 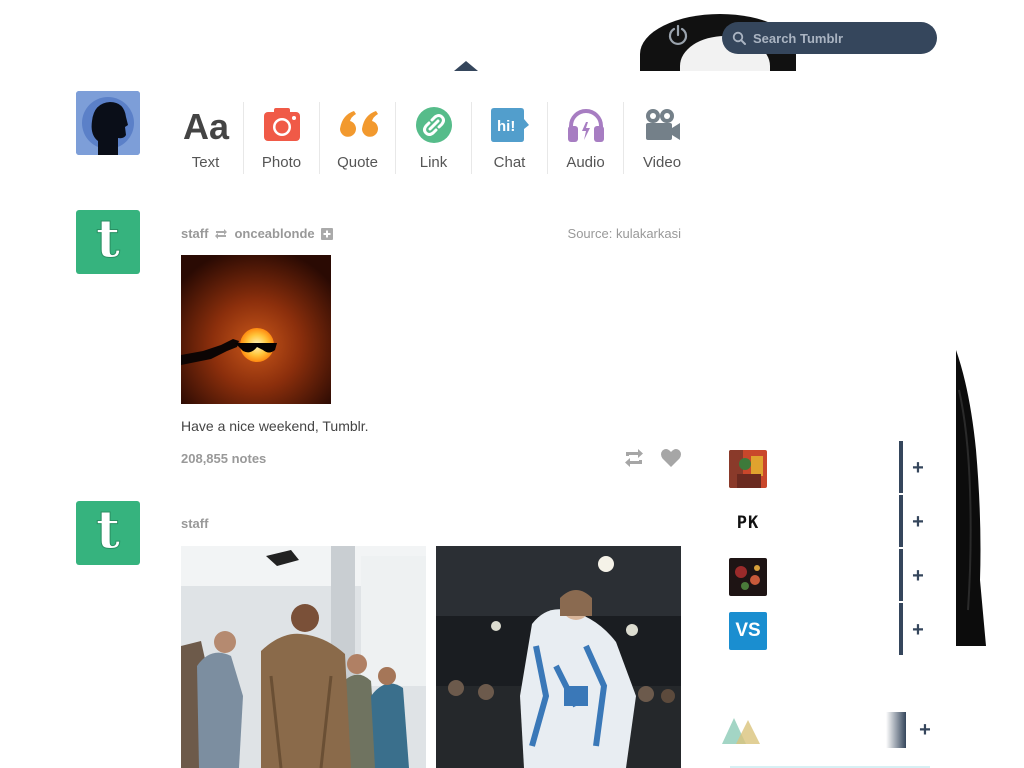 I want to click on post-caption: Have a nice weekend, Tumblr., so click(x=275, y=426).